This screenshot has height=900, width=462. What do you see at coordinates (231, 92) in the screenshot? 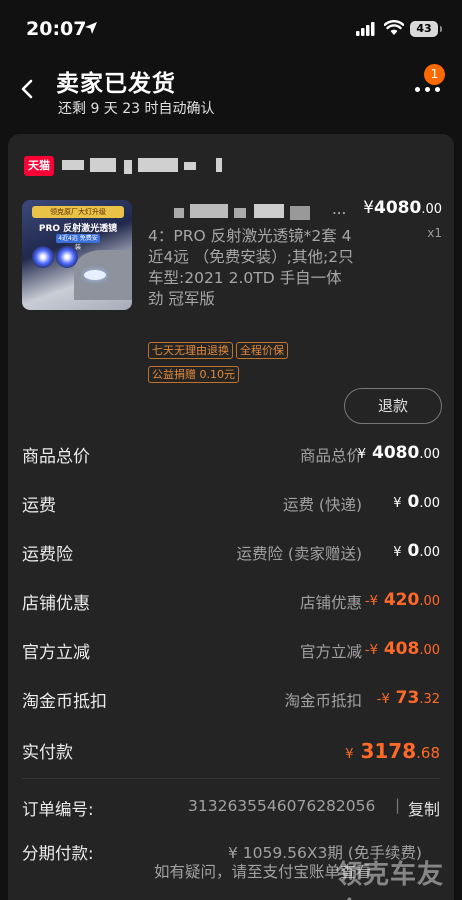
I see `page-header: 卖家已发货 还剩 9 天 23 时自动确认` at bounding box center [231, 92].